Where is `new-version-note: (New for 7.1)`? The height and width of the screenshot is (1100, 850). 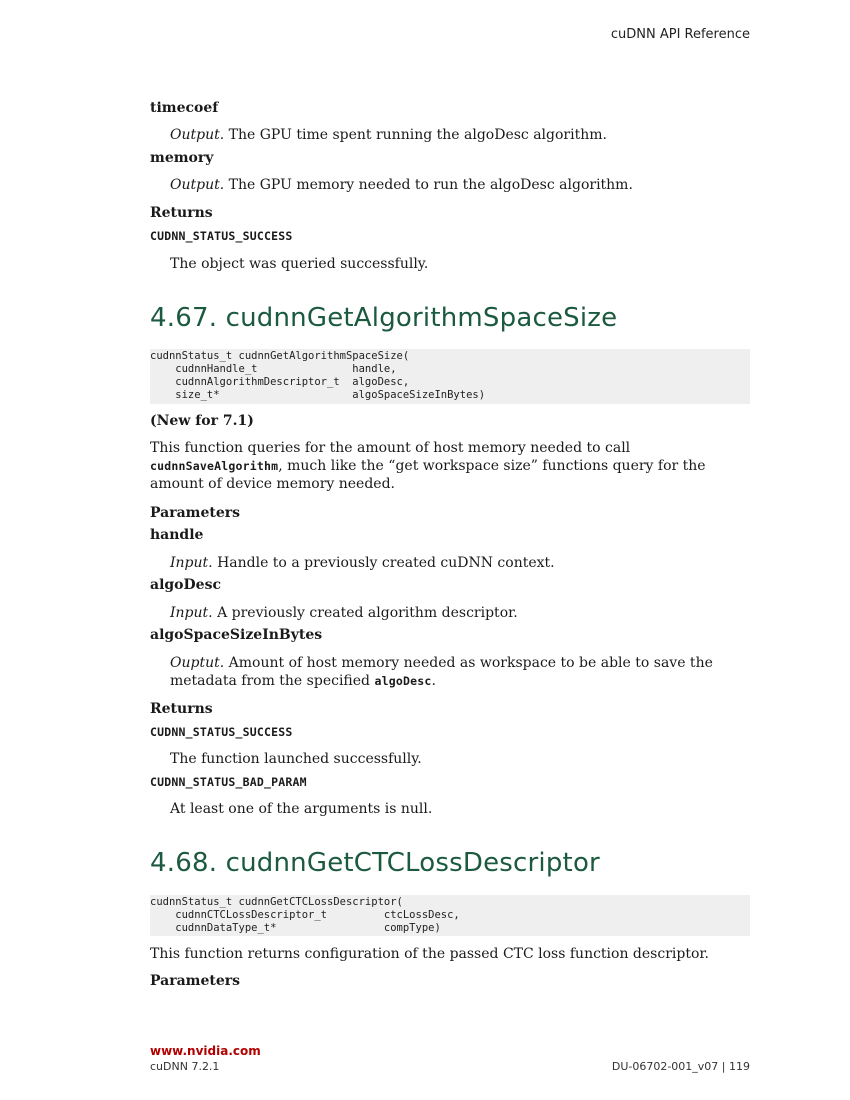
new-version-note: (New for 7.1) is located at coordinates (202, 421).